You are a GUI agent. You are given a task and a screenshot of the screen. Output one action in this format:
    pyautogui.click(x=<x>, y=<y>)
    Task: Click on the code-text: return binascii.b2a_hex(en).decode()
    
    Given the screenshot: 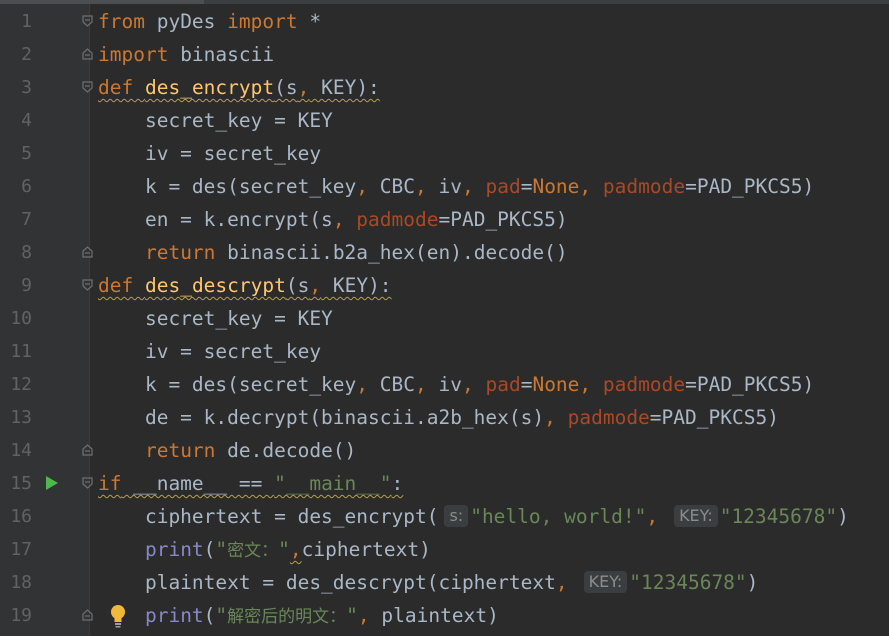 What is the action you would take?
    pyautogui.click(x=356, y=252)
    